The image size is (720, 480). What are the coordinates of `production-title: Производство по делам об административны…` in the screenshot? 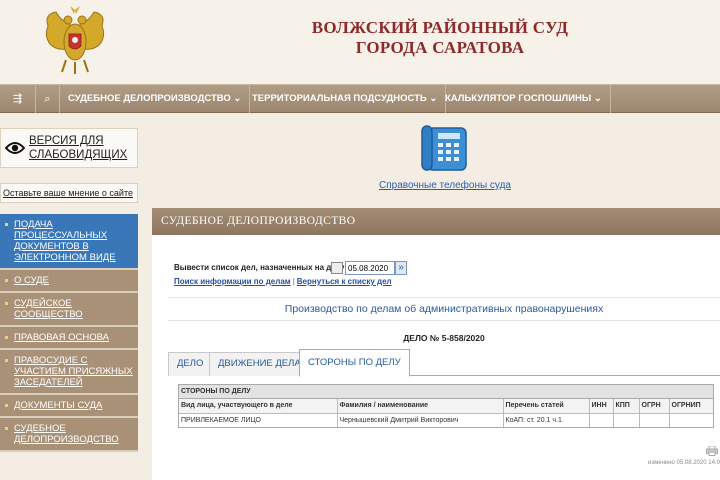 It's located at (444, 309).